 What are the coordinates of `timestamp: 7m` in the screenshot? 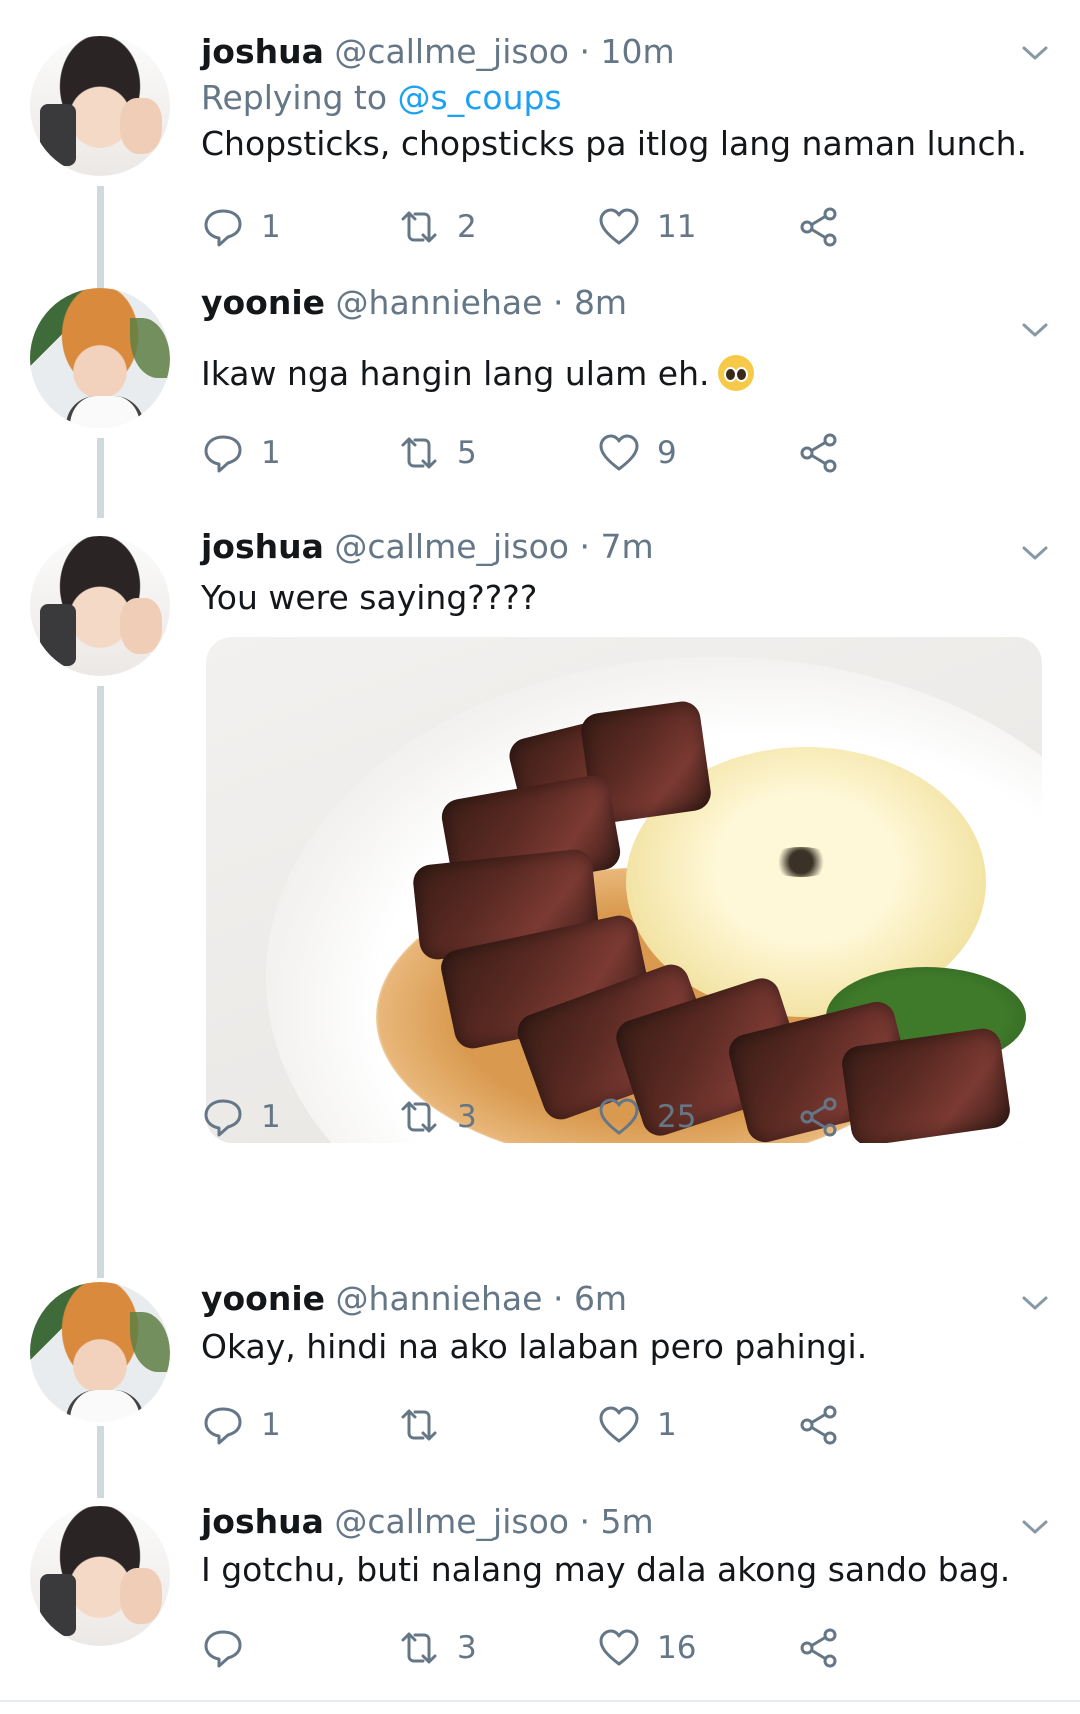 It's located at (626, 546).